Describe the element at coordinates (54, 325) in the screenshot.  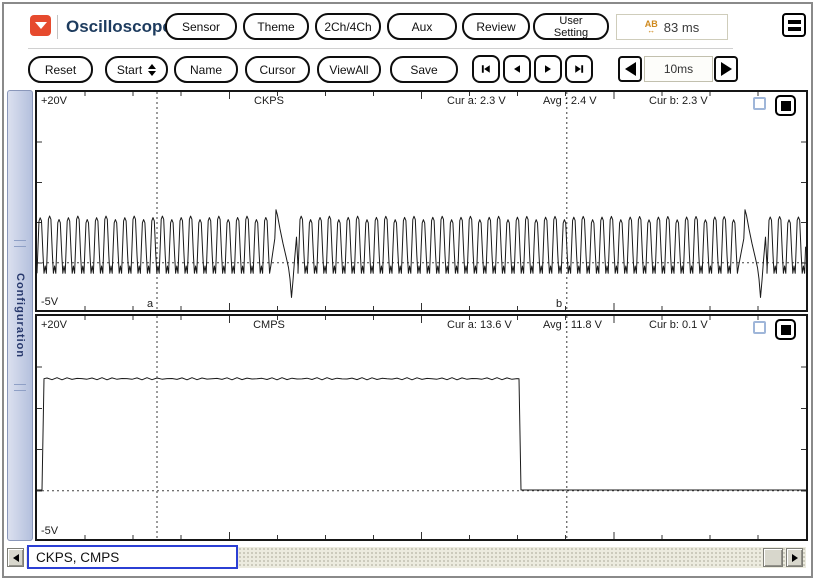
I see `ch2-vmax-label: +20V` at that location.